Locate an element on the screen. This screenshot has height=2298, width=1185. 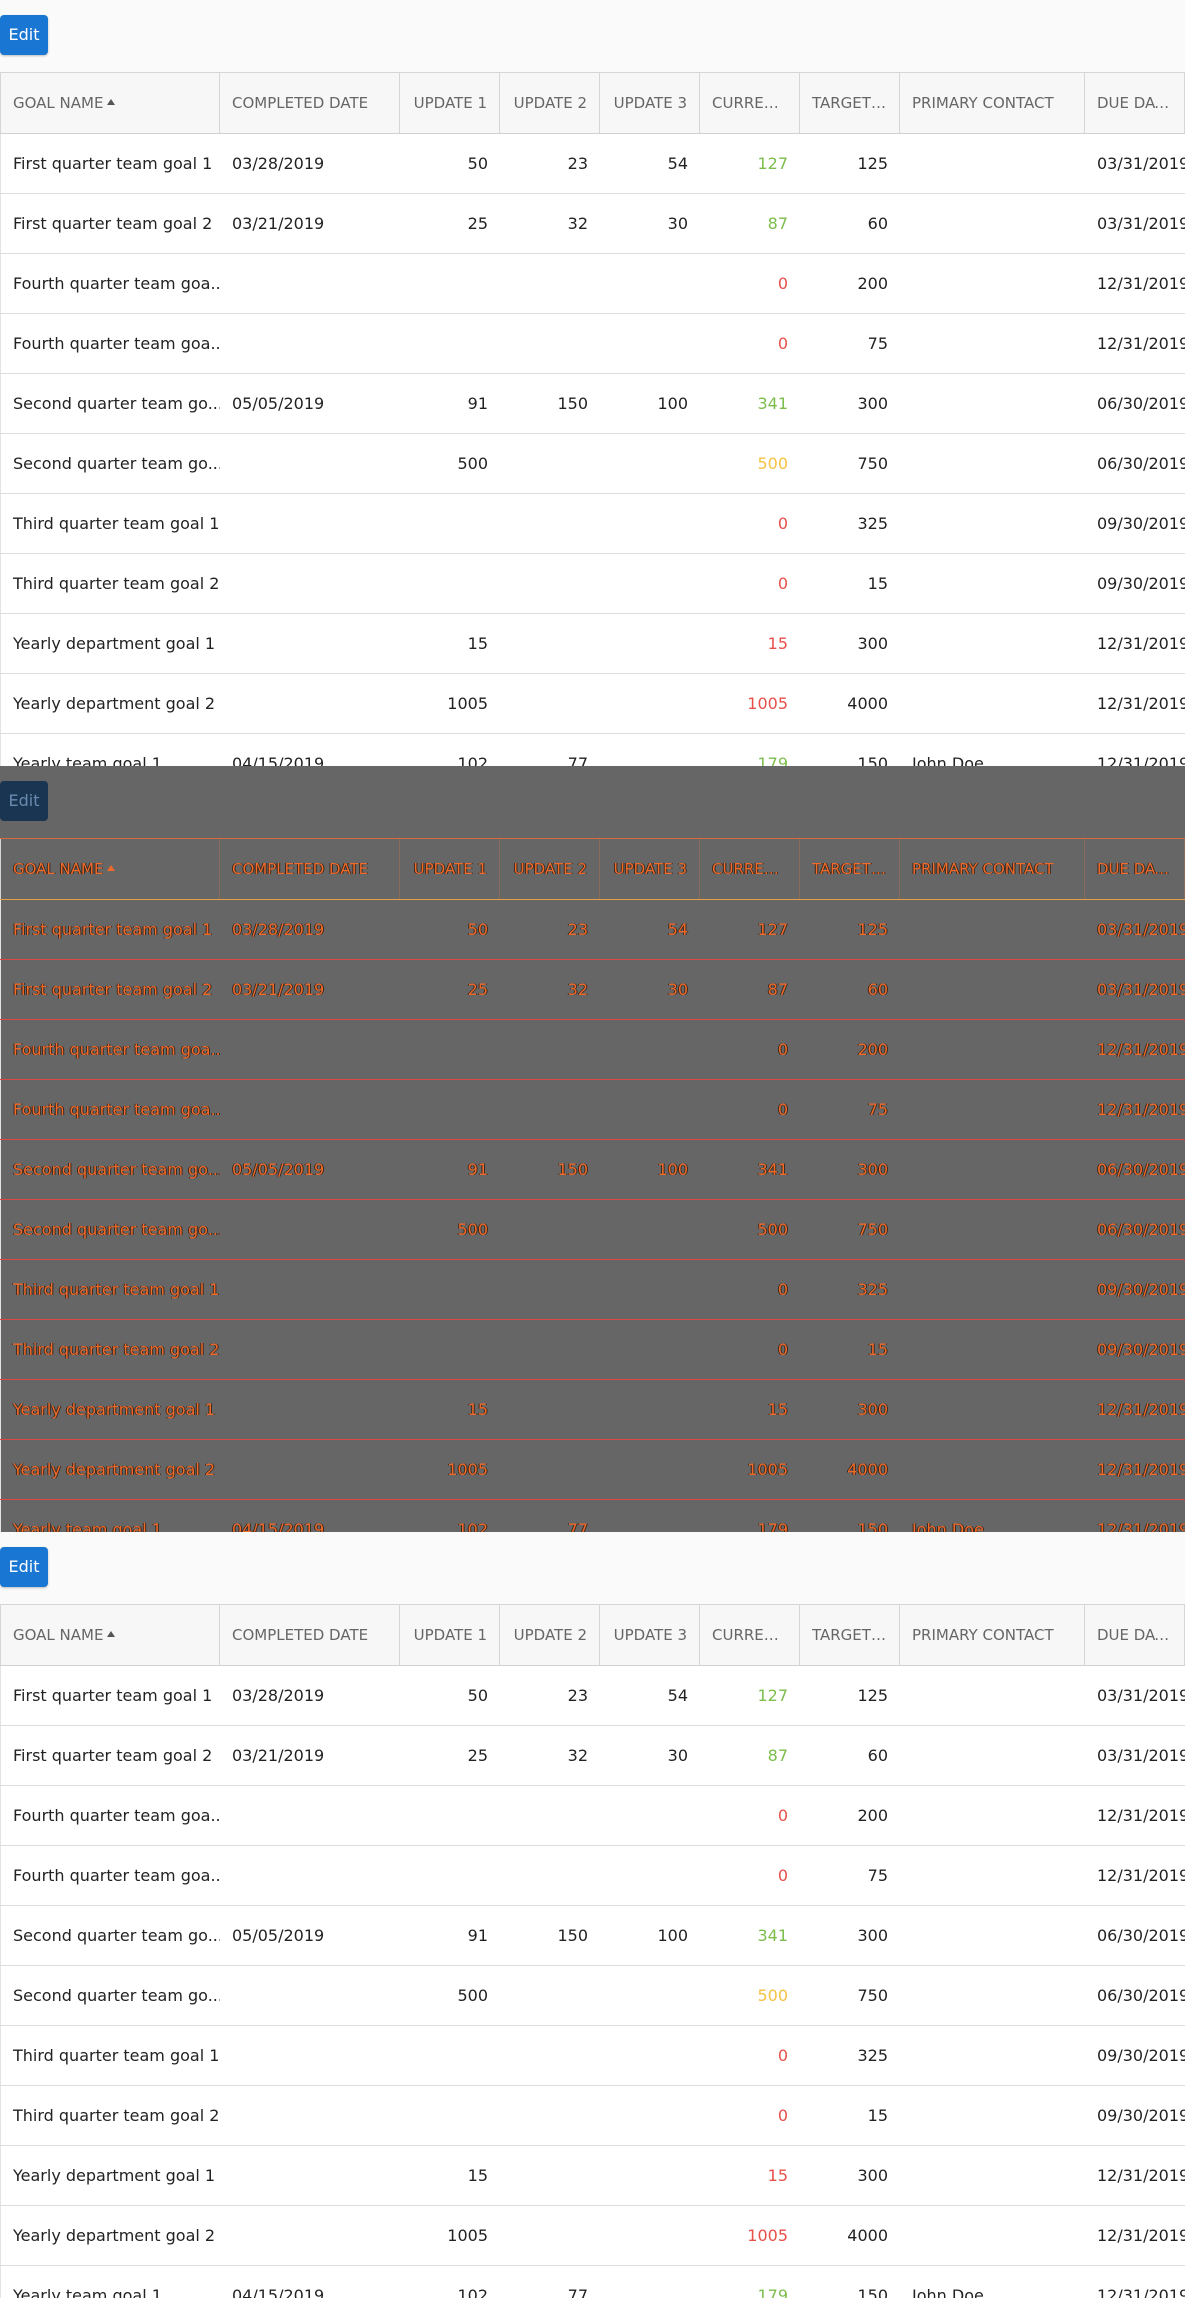
table-cell-u2: 150 is located at coordinates (572, 1935).